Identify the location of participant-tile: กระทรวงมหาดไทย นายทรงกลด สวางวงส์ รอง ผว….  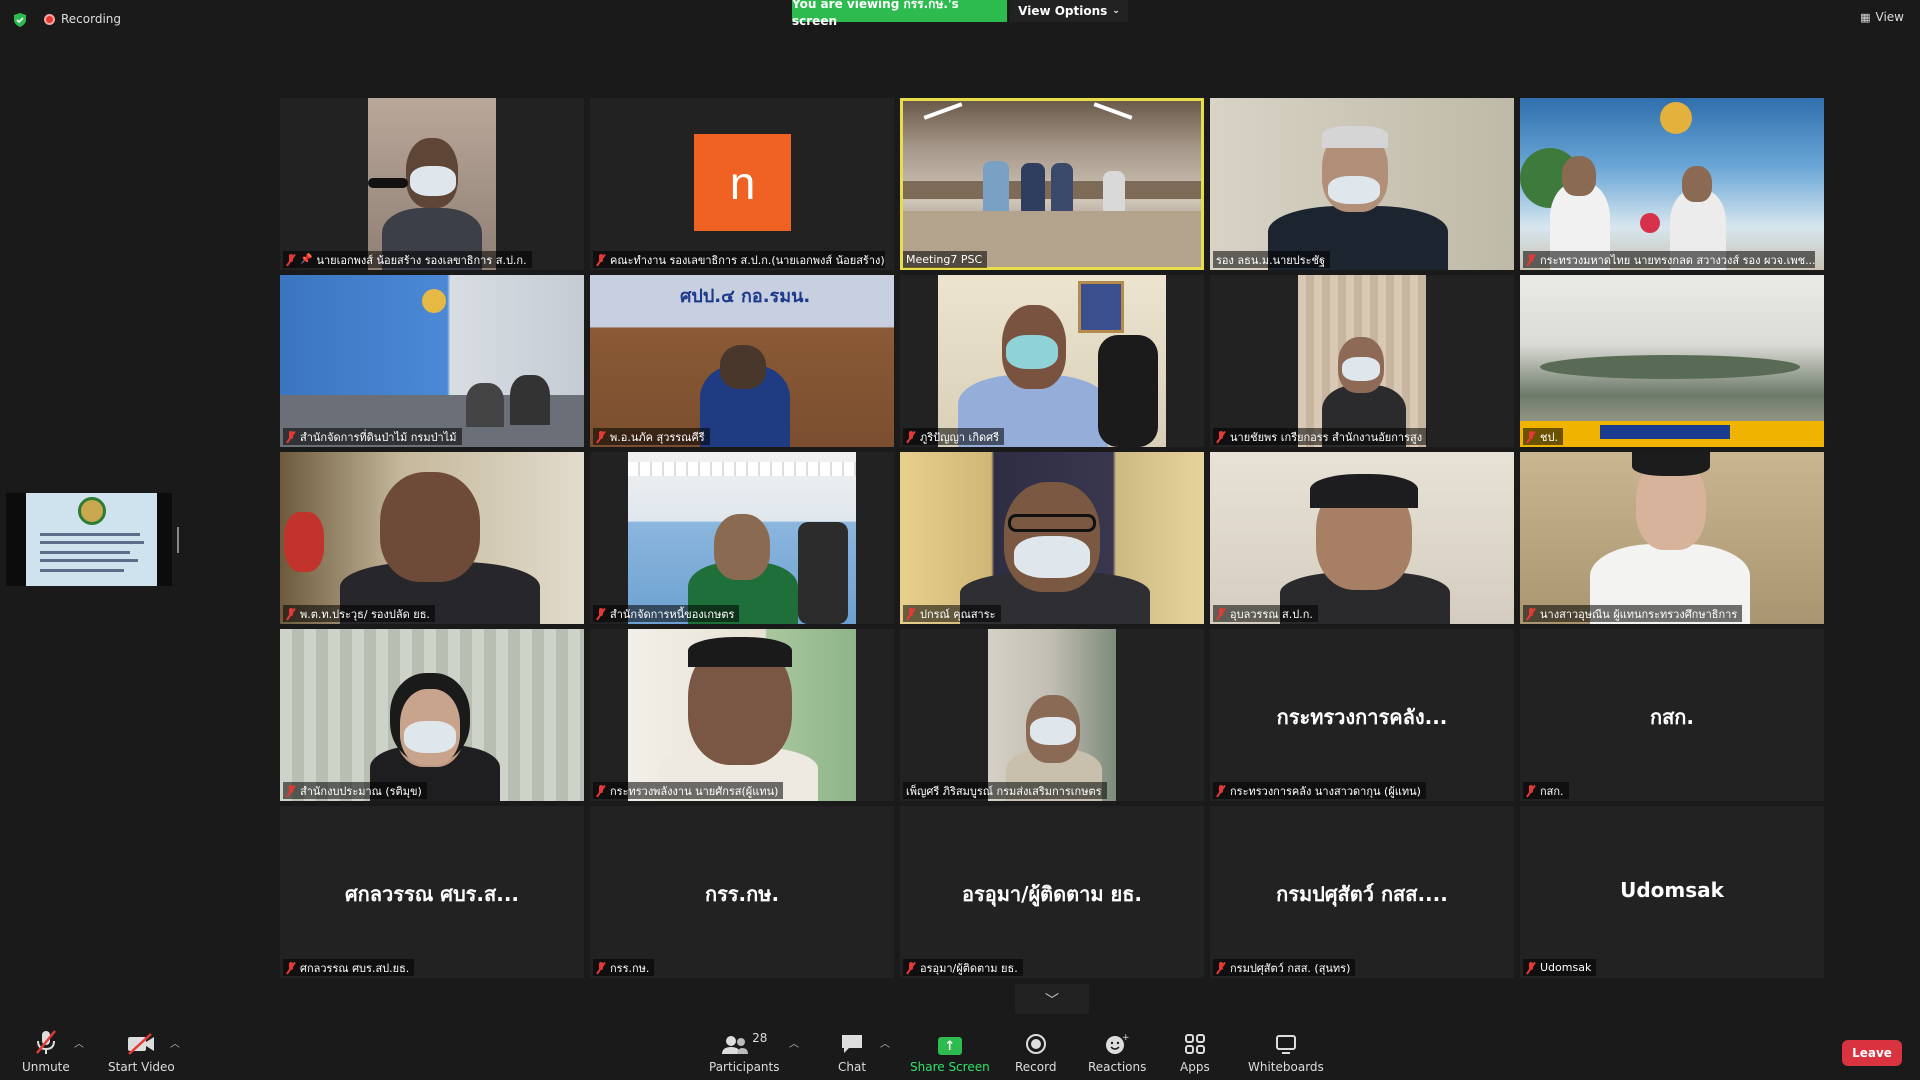
(1672, 184).